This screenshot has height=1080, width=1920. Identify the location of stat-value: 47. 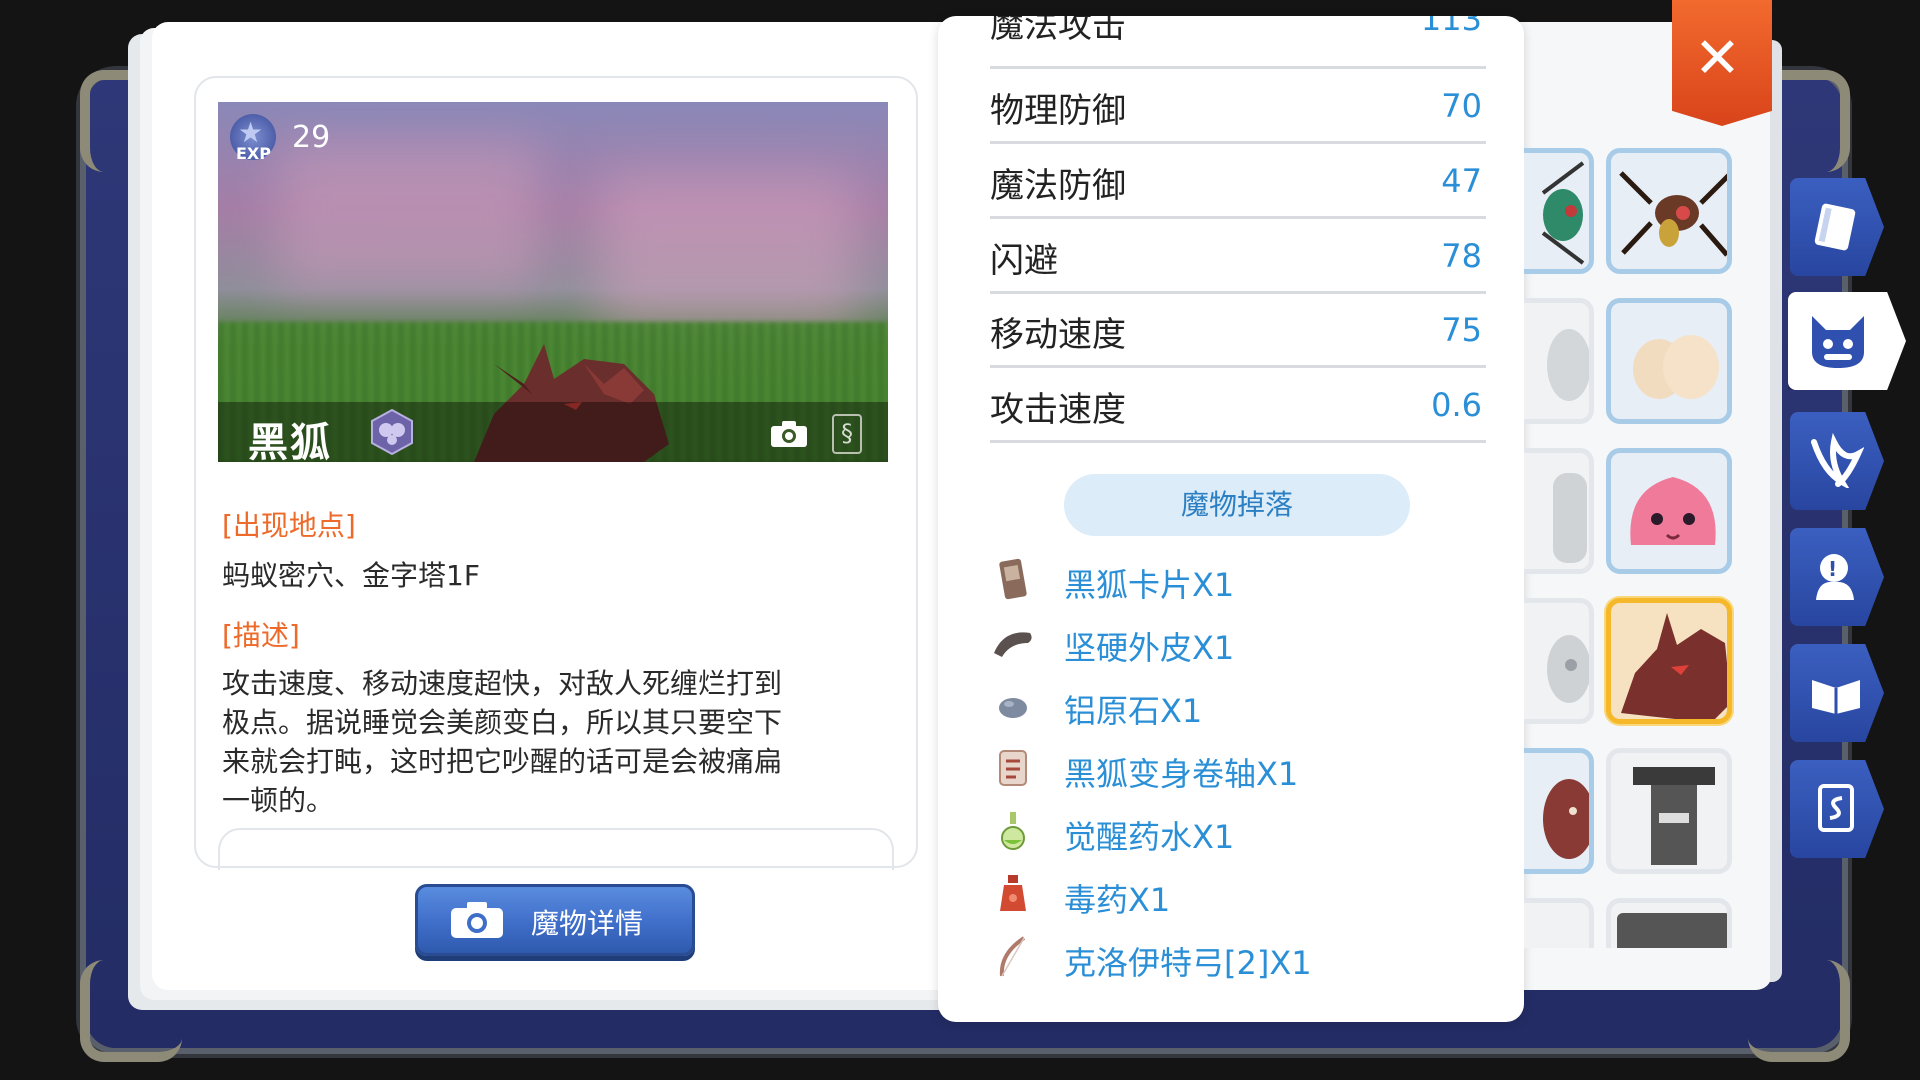
(1461, 181).